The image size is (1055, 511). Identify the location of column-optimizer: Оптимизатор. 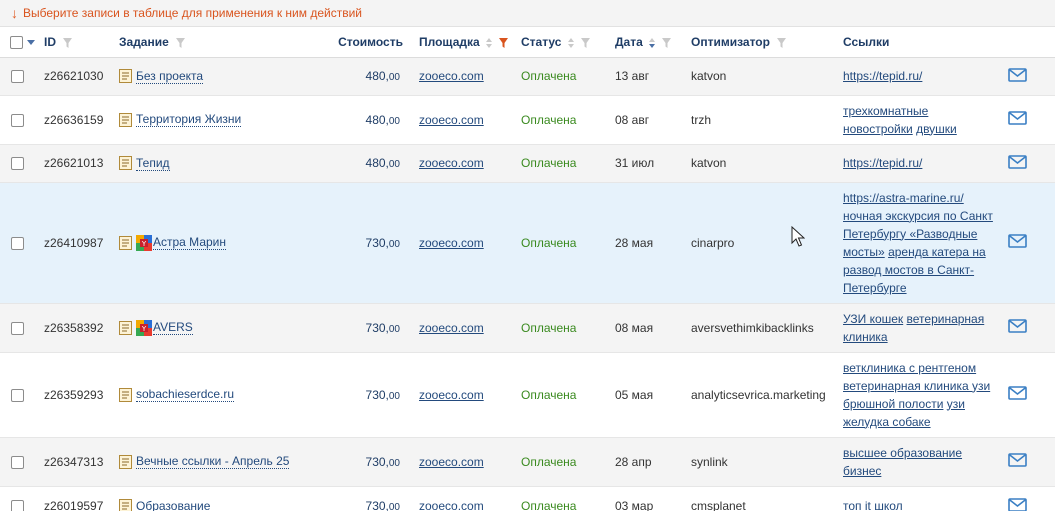
(760, 42).